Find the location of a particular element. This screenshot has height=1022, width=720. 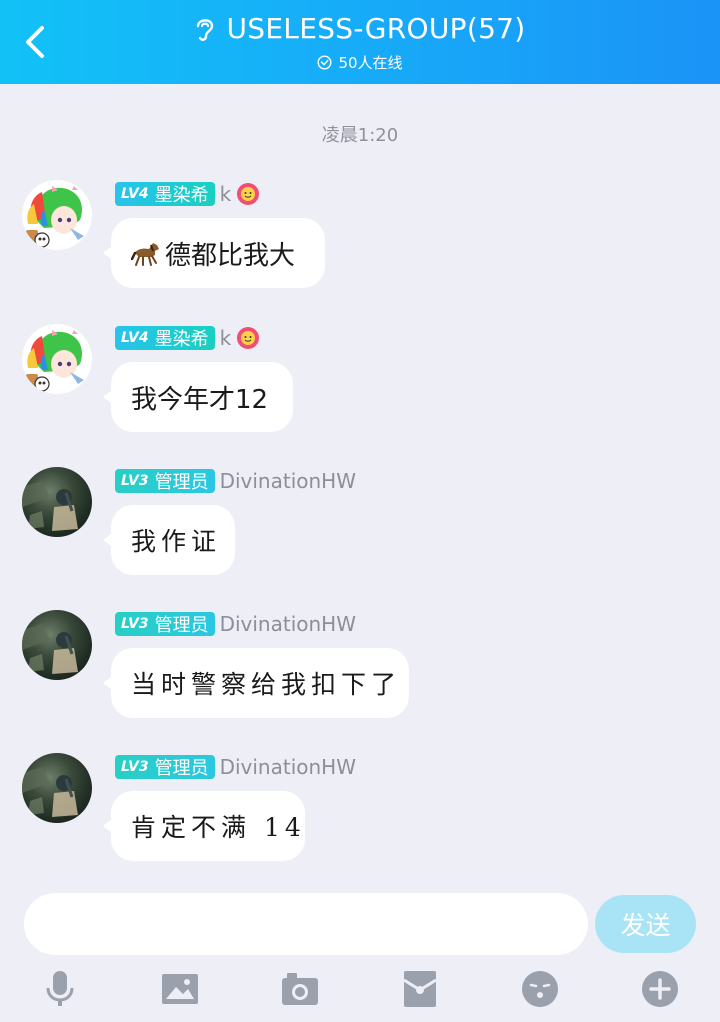

message-bubble: 肯定不满 14 is located at coordinates (204, 826).